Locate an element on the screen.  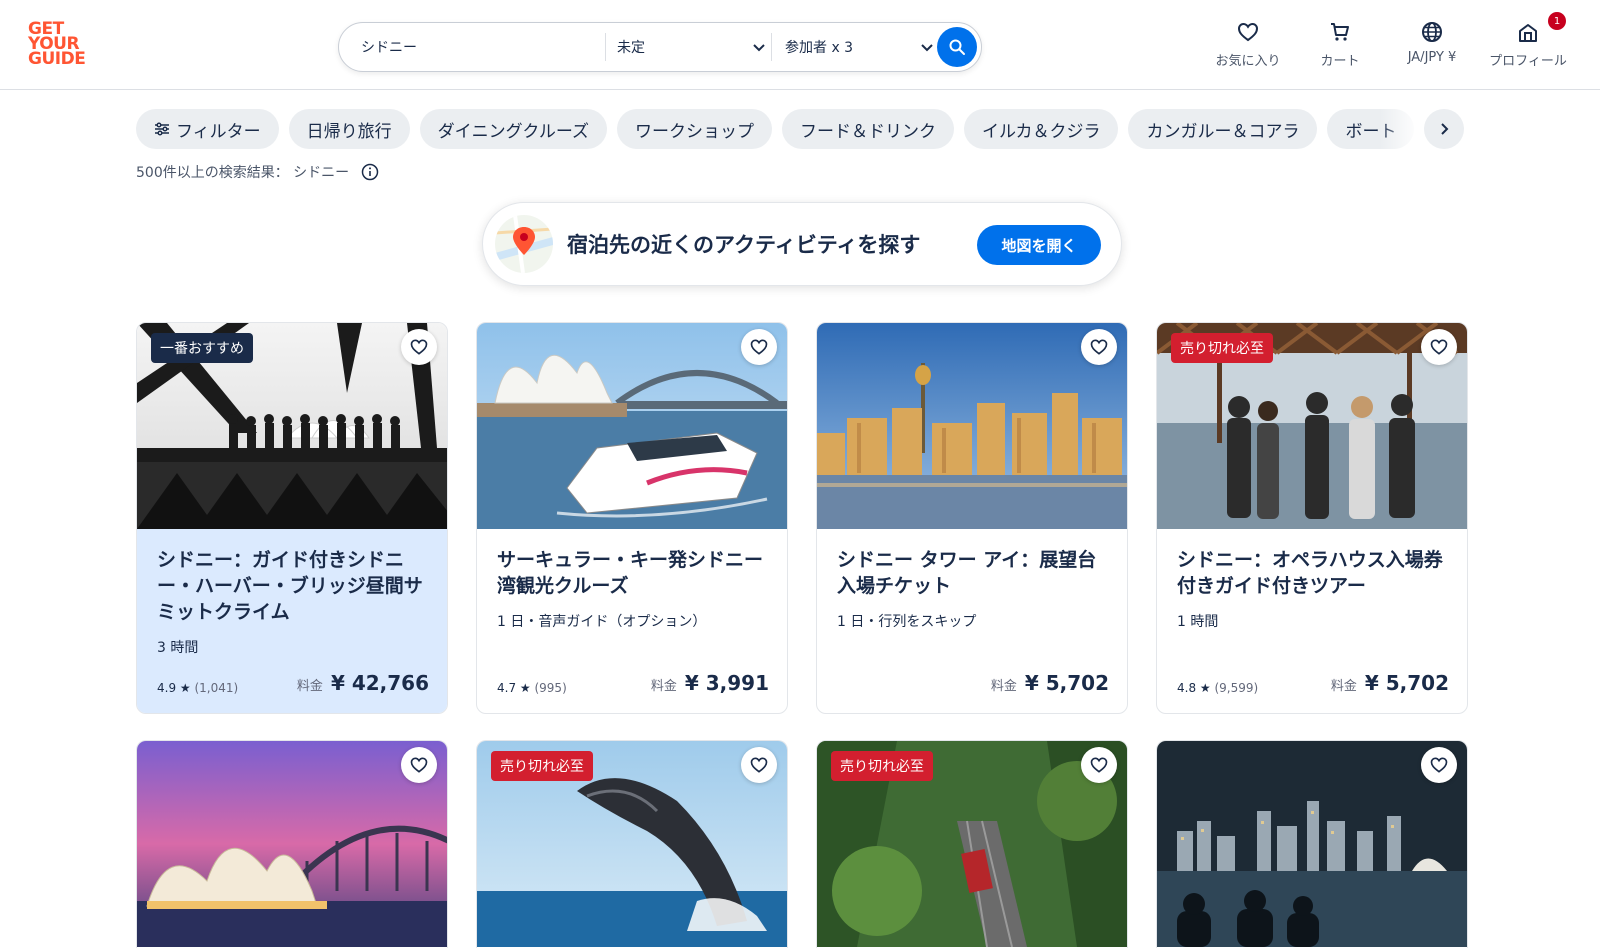
chevron-right-icon is located at coordinates (1445, 129).